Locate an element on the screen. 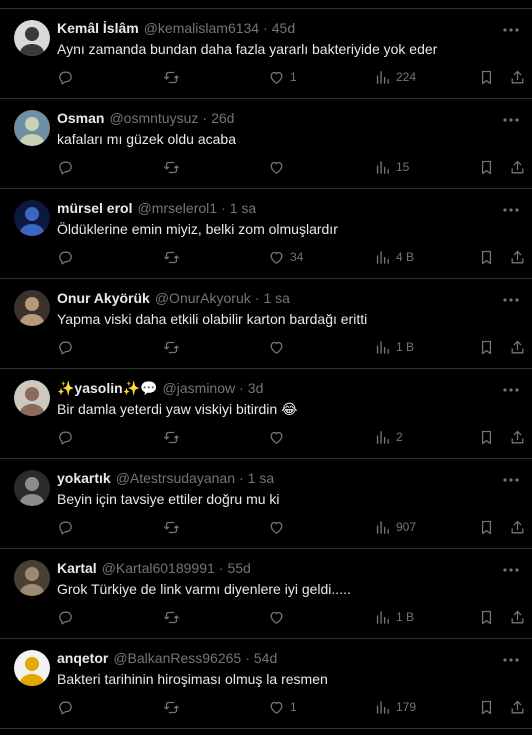 The width and height of the screenshot is (532, 735). like-button: 34 is located at coordinates (285, 257).